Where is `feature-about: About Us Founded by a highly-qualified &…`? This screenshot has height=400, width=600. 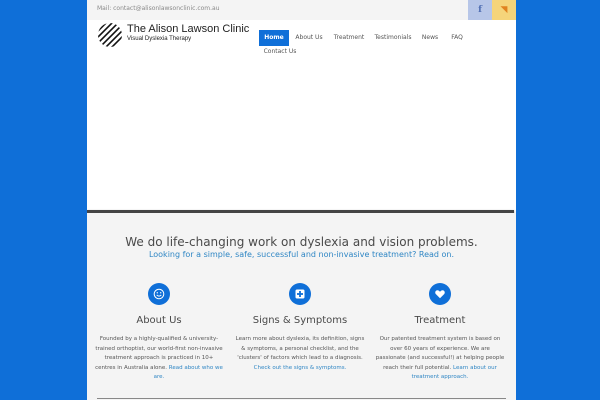 feature-about: About Us Founded by a highly-qualified &… is located at coordinates (159, 333).